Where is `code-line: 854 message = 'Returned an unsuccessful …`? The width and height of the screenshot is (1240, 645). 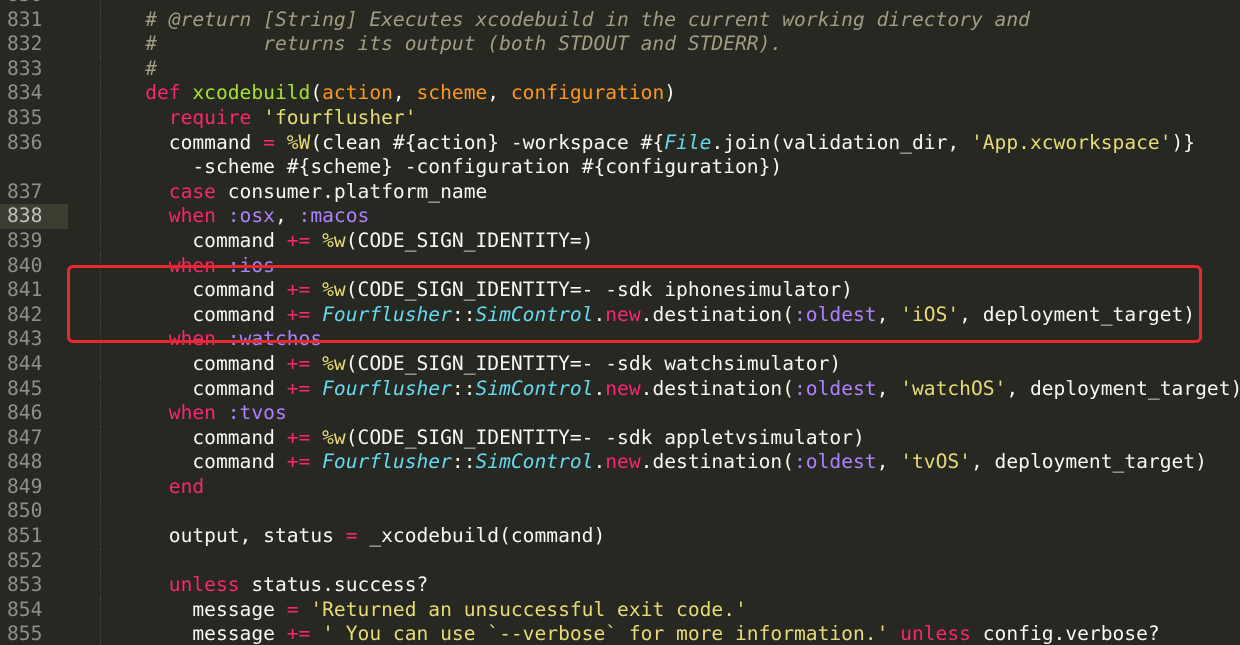
code-line: 854 message = 'Returned an unsuccessful … is located at coordinates (620, 610).